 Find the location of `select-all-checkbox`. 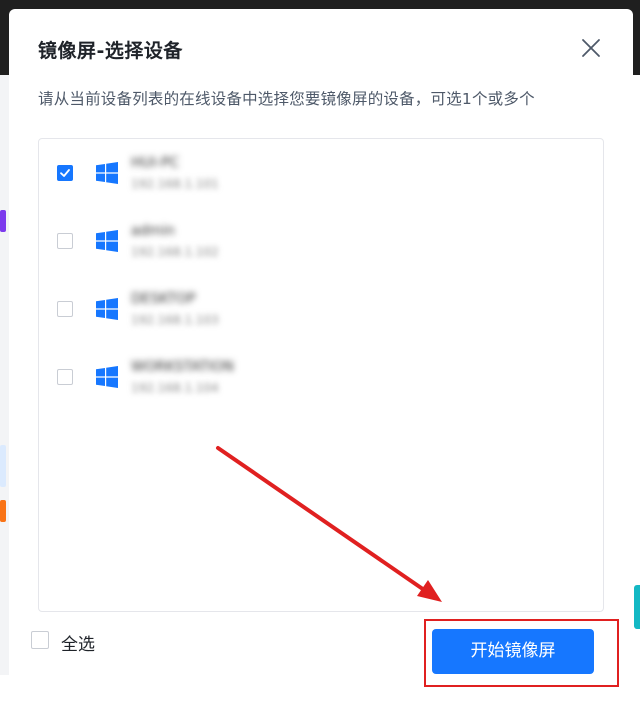

select-all-checkbox is located at coordinates (40, 640).